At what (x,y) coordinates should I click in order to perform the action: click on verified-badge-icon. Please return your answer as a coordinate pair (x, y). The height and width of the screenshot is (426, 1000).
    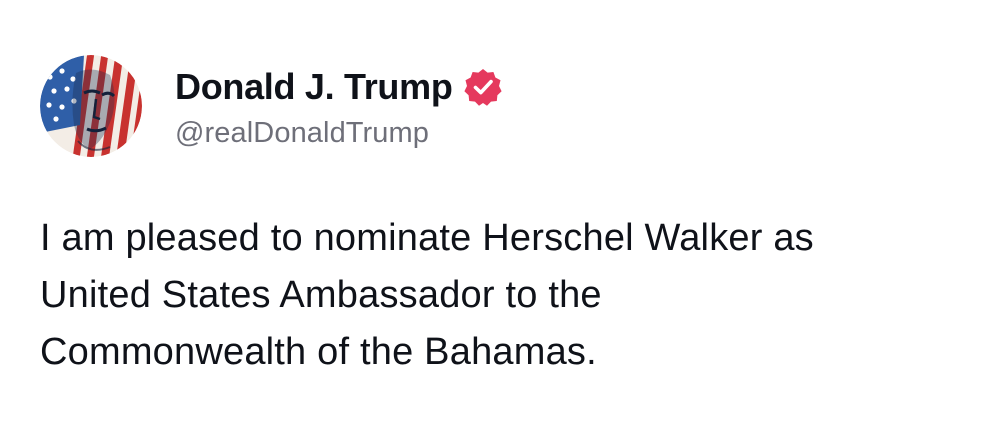
    Looking at the image, I should click on (482, 87).